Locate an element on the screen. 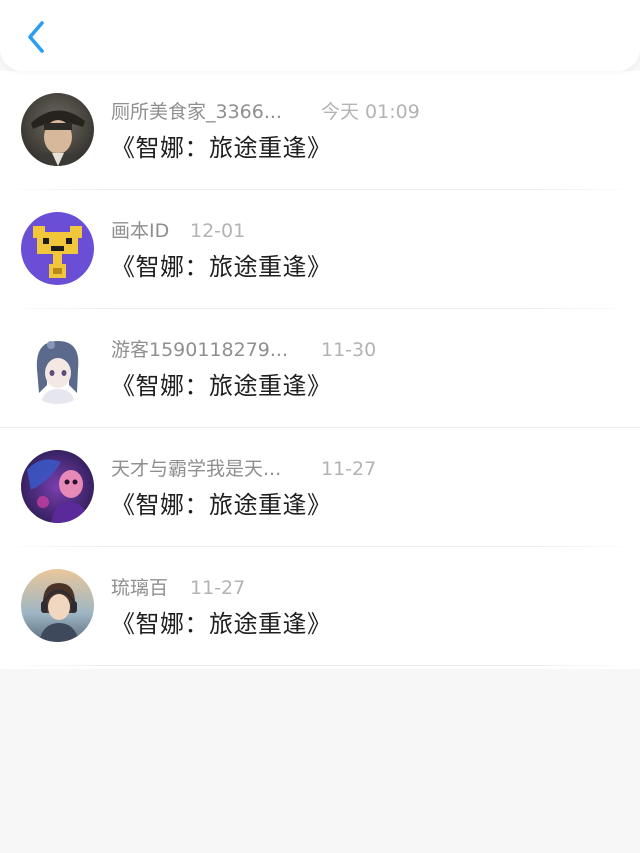 This screenshot has width=640, height=853. comment-item: 游客1590118279... 11-30 《智娜：旅途重逢》 is located at coordinates (320, 368).